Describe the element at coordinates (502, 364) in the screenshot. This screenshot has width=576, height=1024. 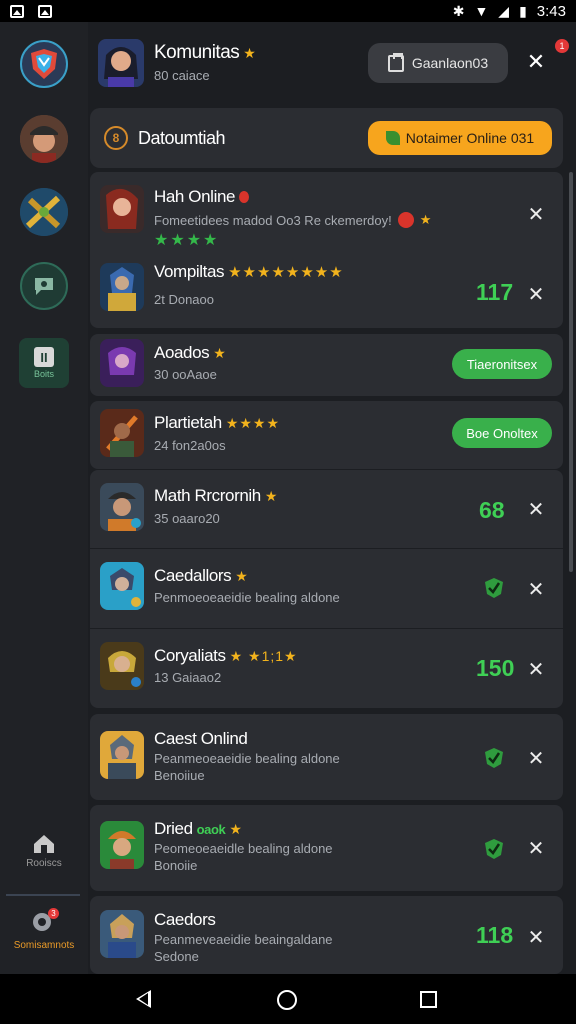
I see `status-pill-button: Tiaeronitsex` at that location.